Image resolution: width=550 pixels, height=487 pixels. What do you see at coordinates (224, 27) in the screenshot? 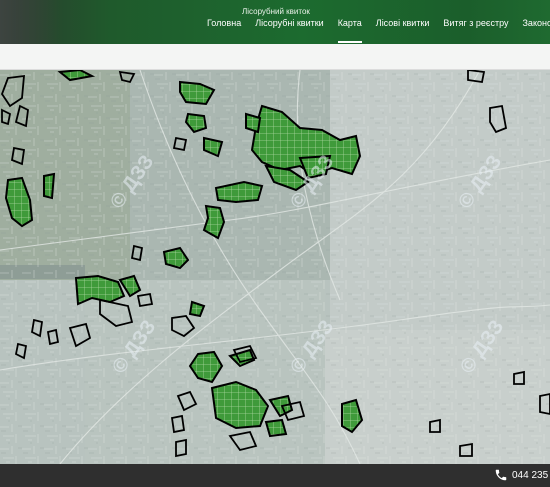
I see `nav-item-home: Головна` at bounding box center [224, 27].